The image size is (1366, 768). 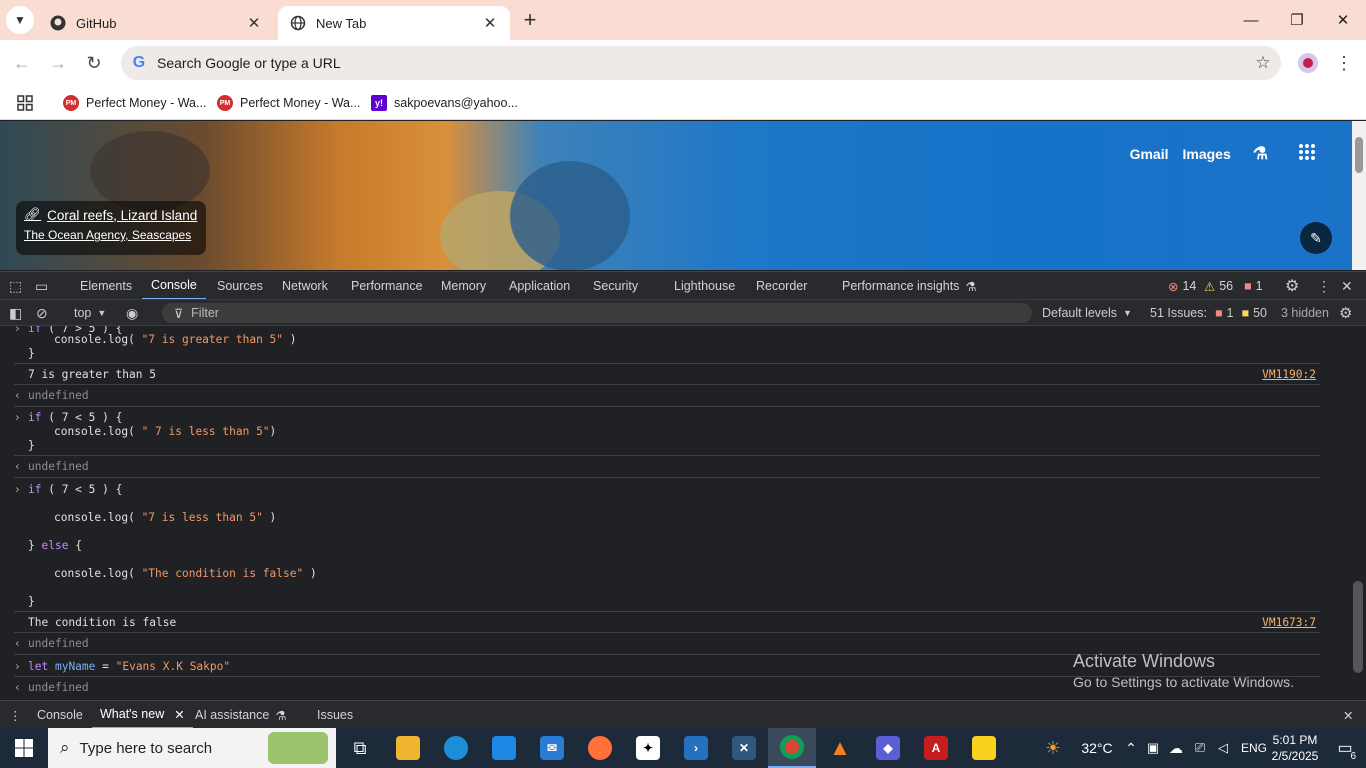 What do you see at coordinates (1345, 748) in the screenshot?
I see `notification-icon: ▭ 6` at bounding box center [1345, 748].